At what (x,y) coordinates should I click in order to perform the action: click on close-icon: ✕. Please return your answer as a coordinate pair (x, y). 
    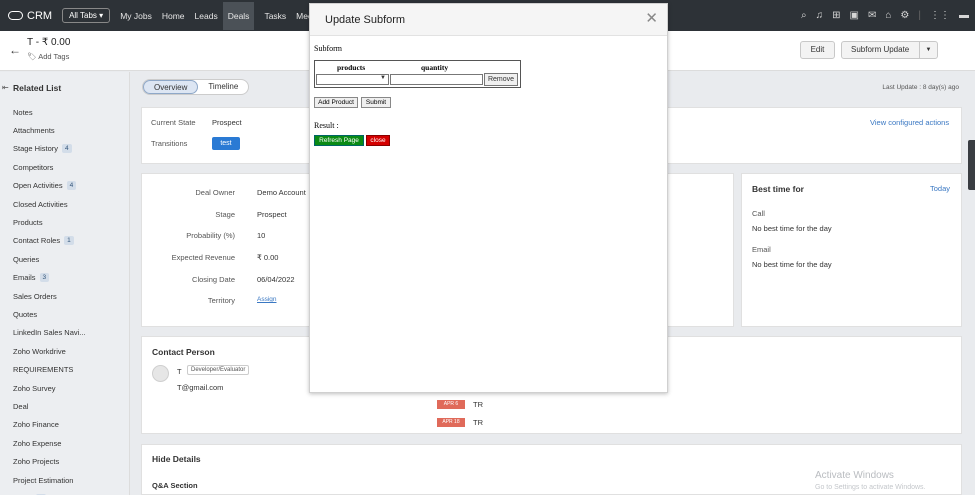
    Looking at the image, I should click on (651, 18).